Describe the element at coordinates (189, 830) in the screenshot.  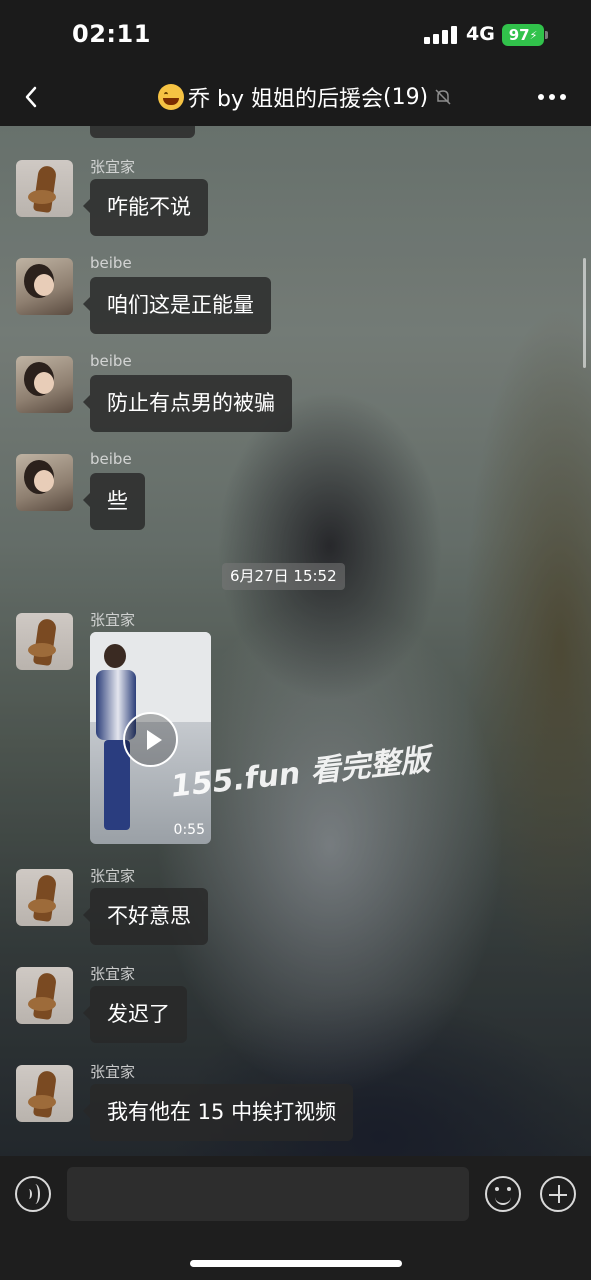
I see `video-duration: 0:55` at that location.